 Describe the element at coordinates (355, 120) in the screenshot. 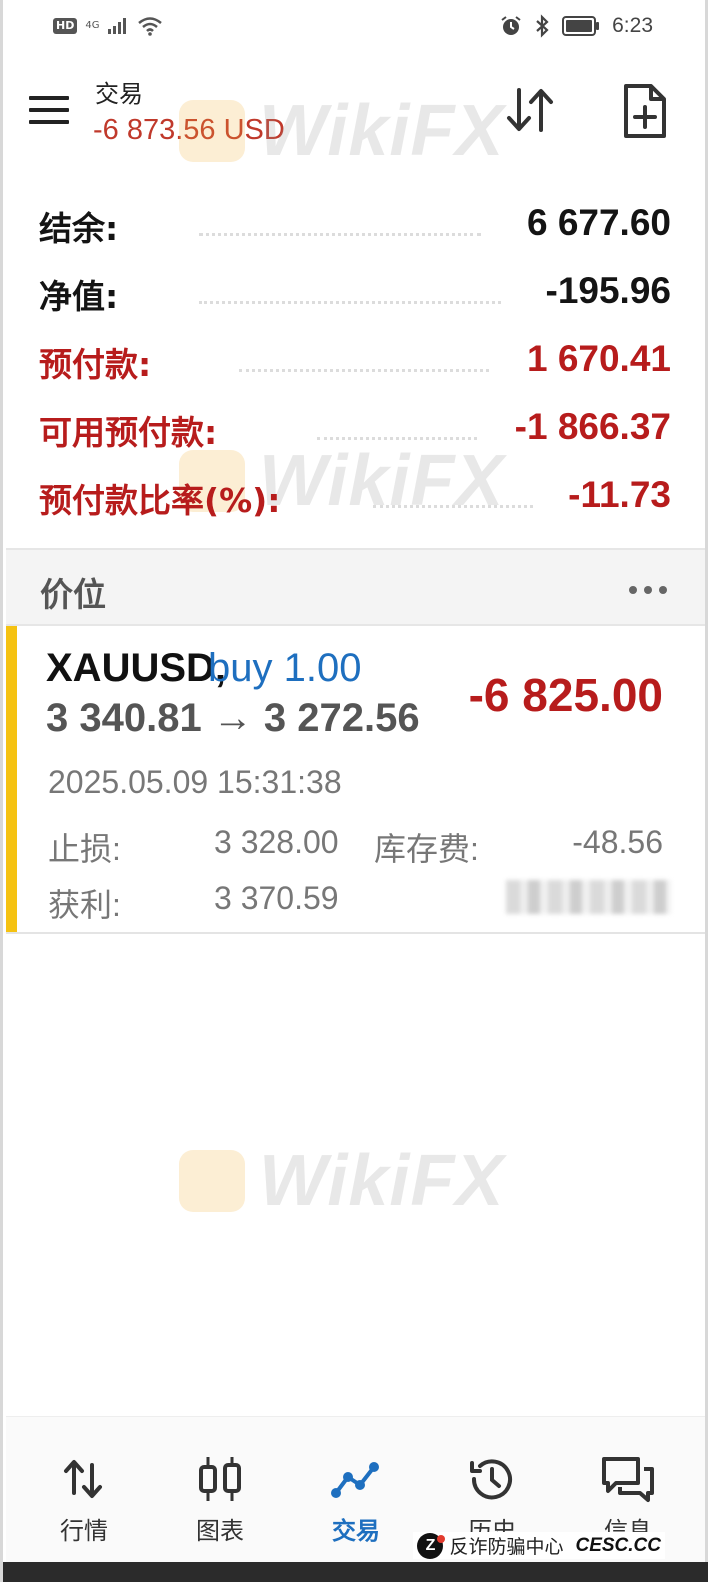

I see `app-header: 交易 -6 873.56 USD` at that location.